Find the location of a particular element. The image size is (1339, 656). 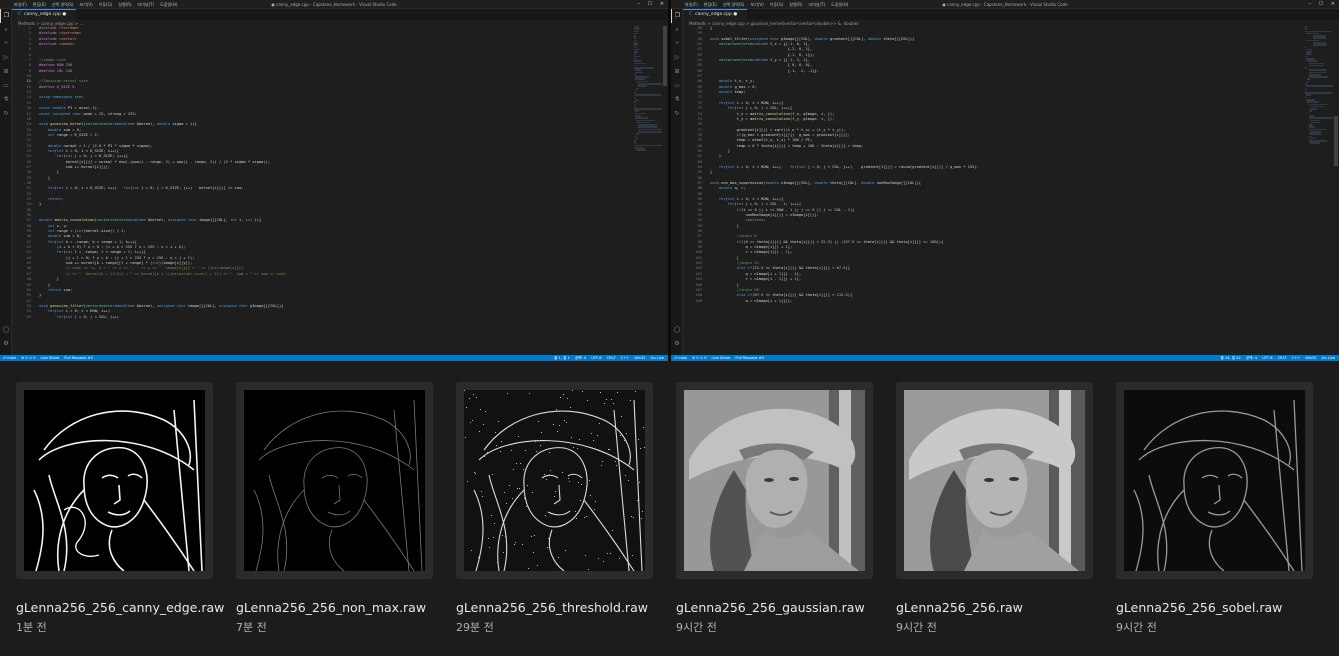

file-name: gLenna256_256_canny_edge.raw is located at coordinates (120, 607).